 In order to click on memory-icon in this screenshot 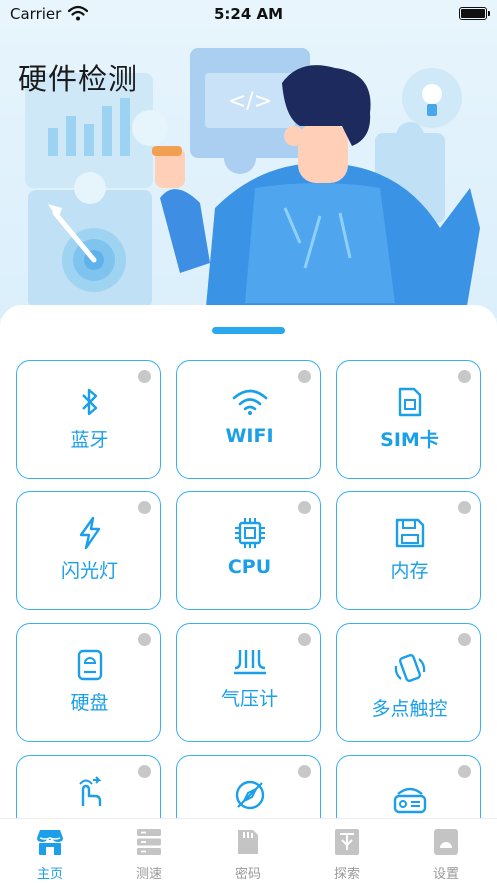, I will do `click(409, 533)`.